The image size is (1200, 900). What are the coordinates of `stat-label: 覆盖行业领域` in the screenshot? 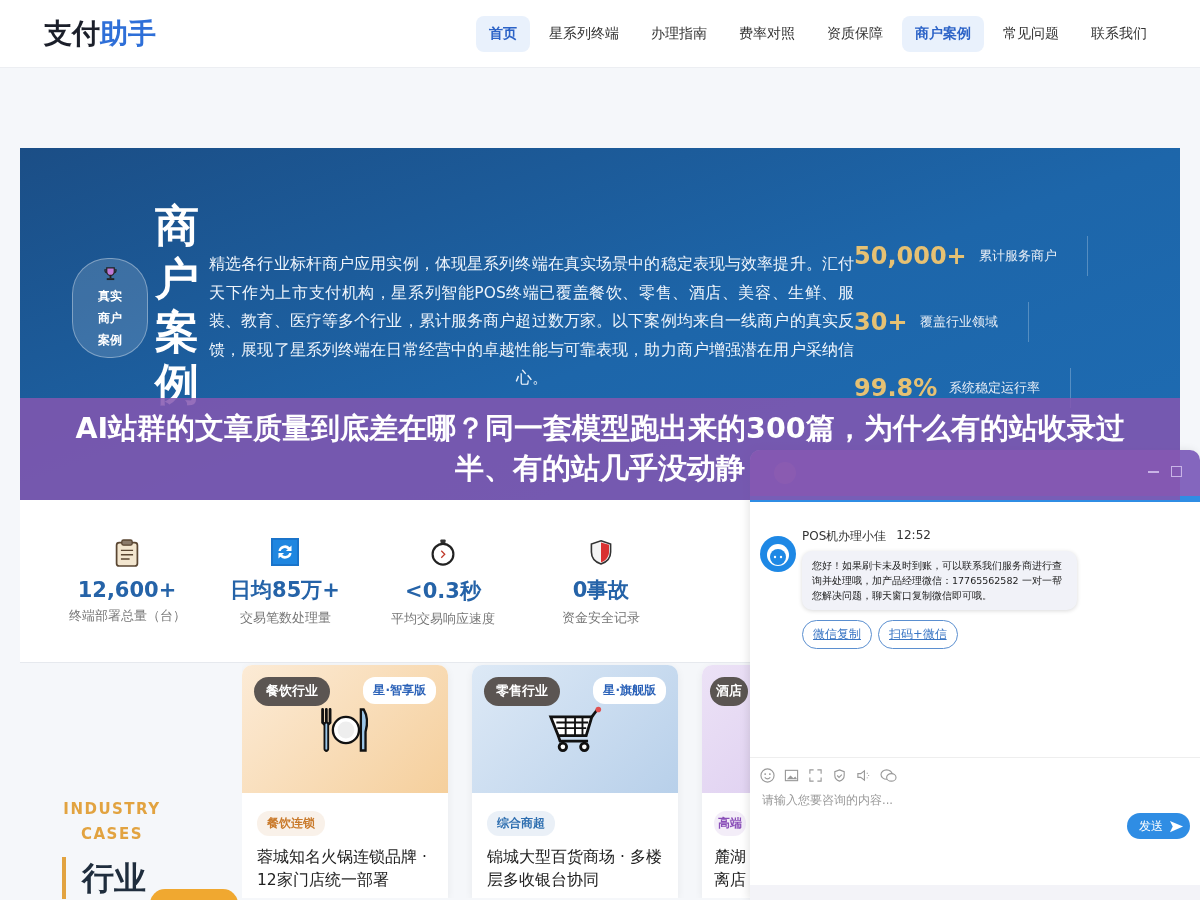 It's located at (958, 322).